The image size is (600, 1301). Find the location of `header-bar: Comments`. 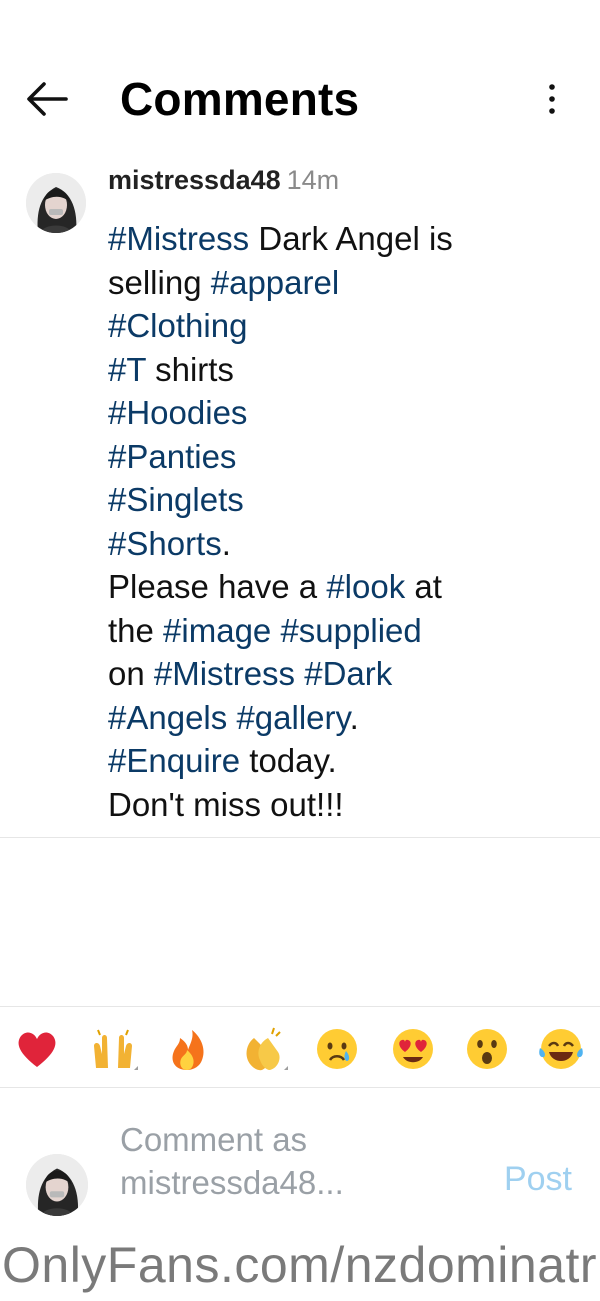

header-bar: Comments is located at coordinates (300, 100).